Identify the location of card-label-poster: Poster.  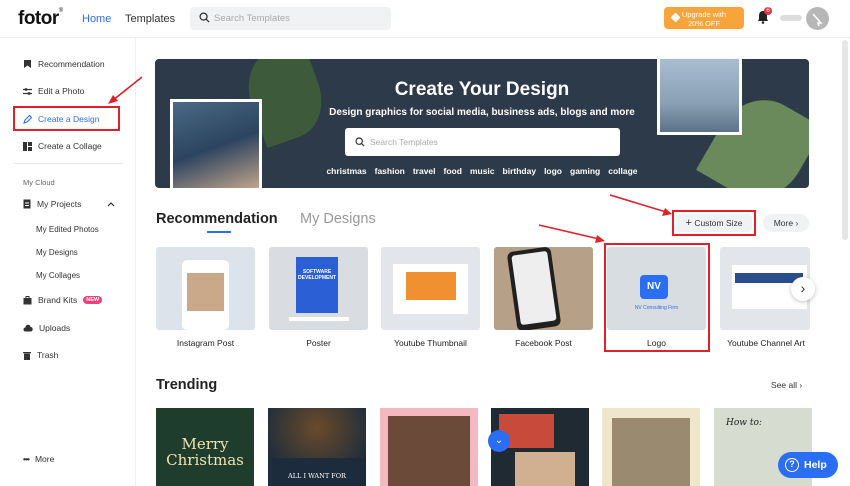
(318, 343).